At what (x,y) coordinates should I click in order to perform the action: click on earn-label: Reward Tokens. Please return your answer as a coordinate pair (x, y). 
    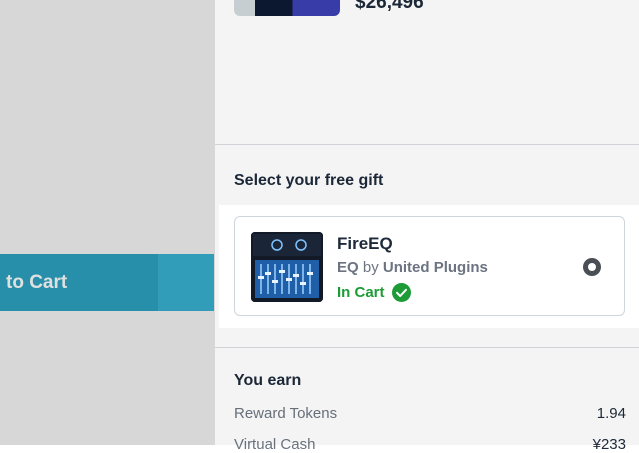
    Looking at the image, I should click on (286, 413).